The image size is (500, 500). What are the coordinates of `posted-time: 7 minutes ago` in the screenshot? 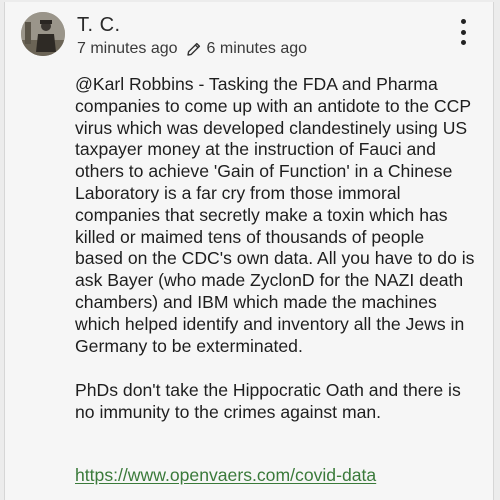 It's located at (127, 48).